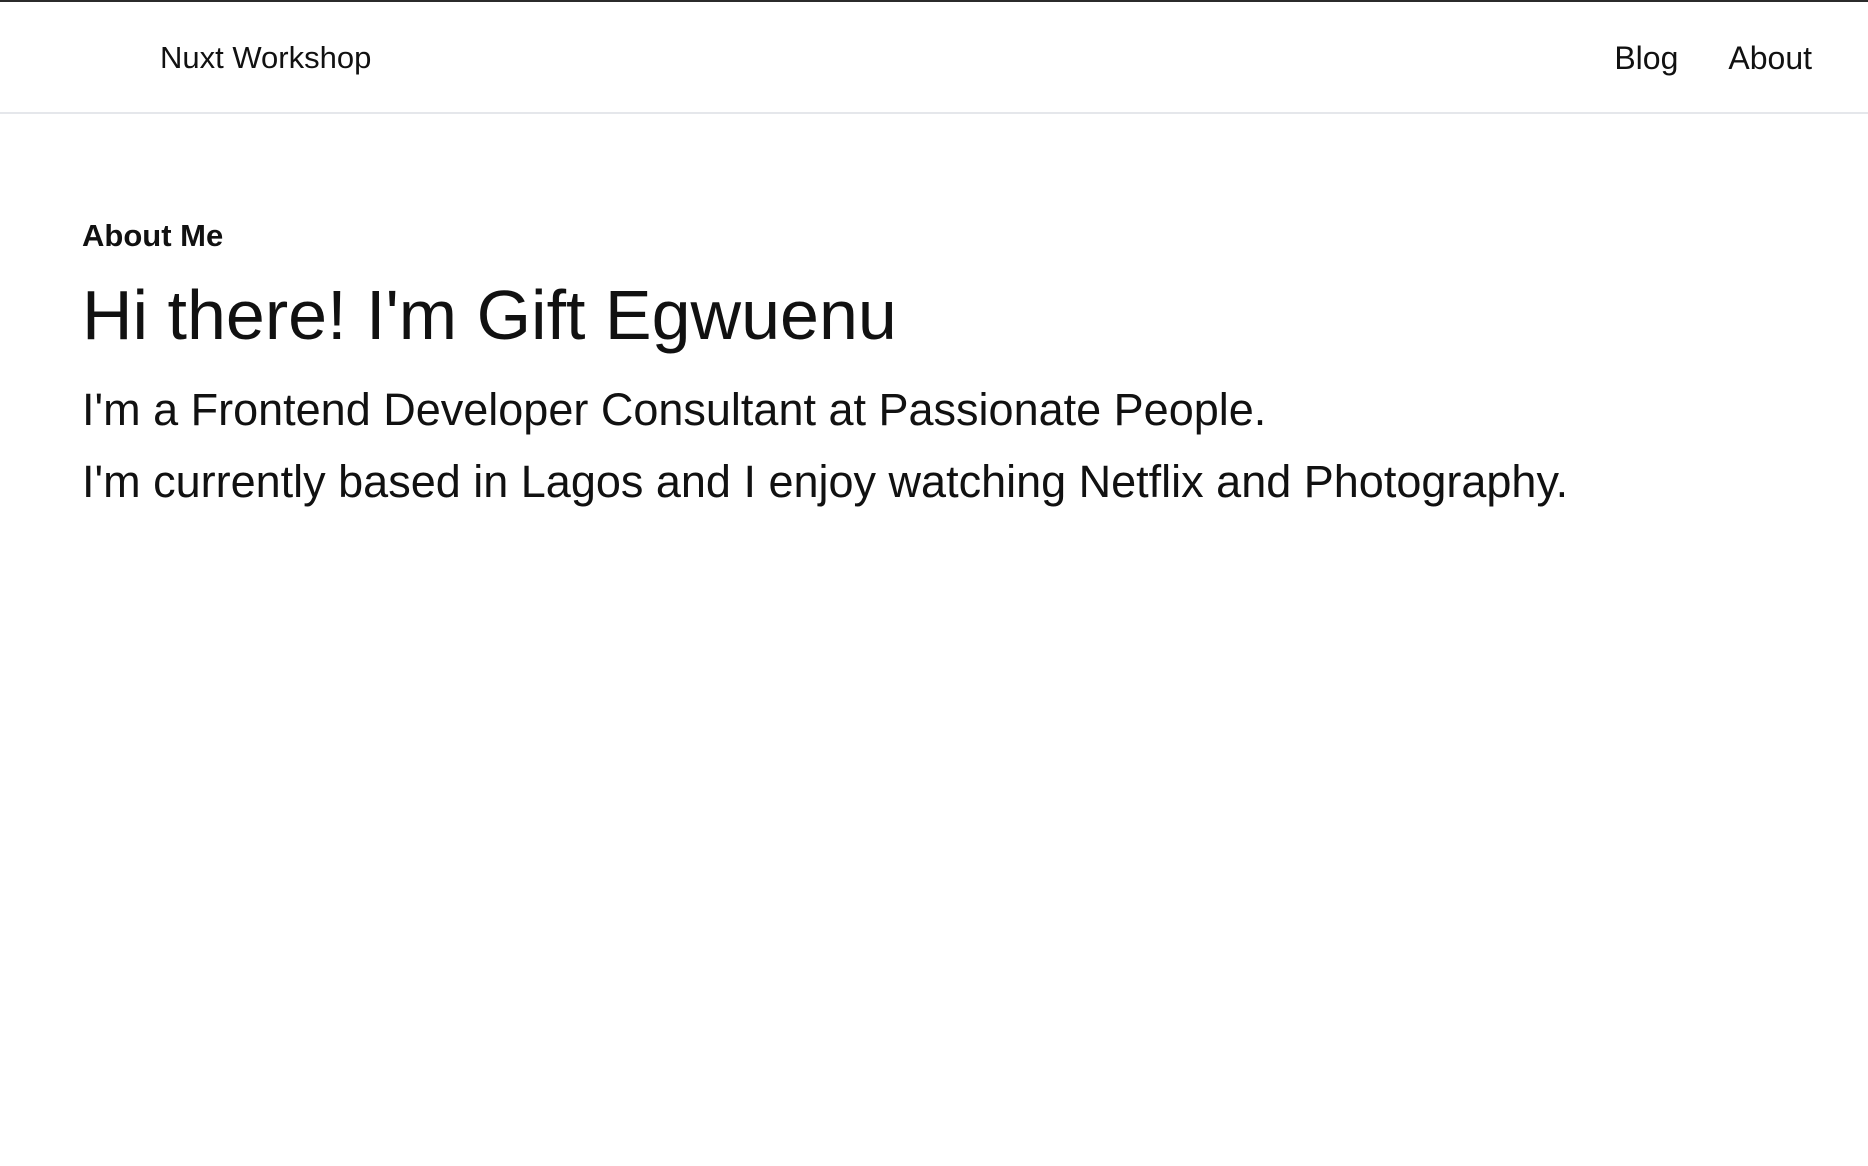 The image size is (1868, 1166). Describe the element at coordinates (1646, 58) in the screenshot. I see `nav-link-blog: Blog` at that location.